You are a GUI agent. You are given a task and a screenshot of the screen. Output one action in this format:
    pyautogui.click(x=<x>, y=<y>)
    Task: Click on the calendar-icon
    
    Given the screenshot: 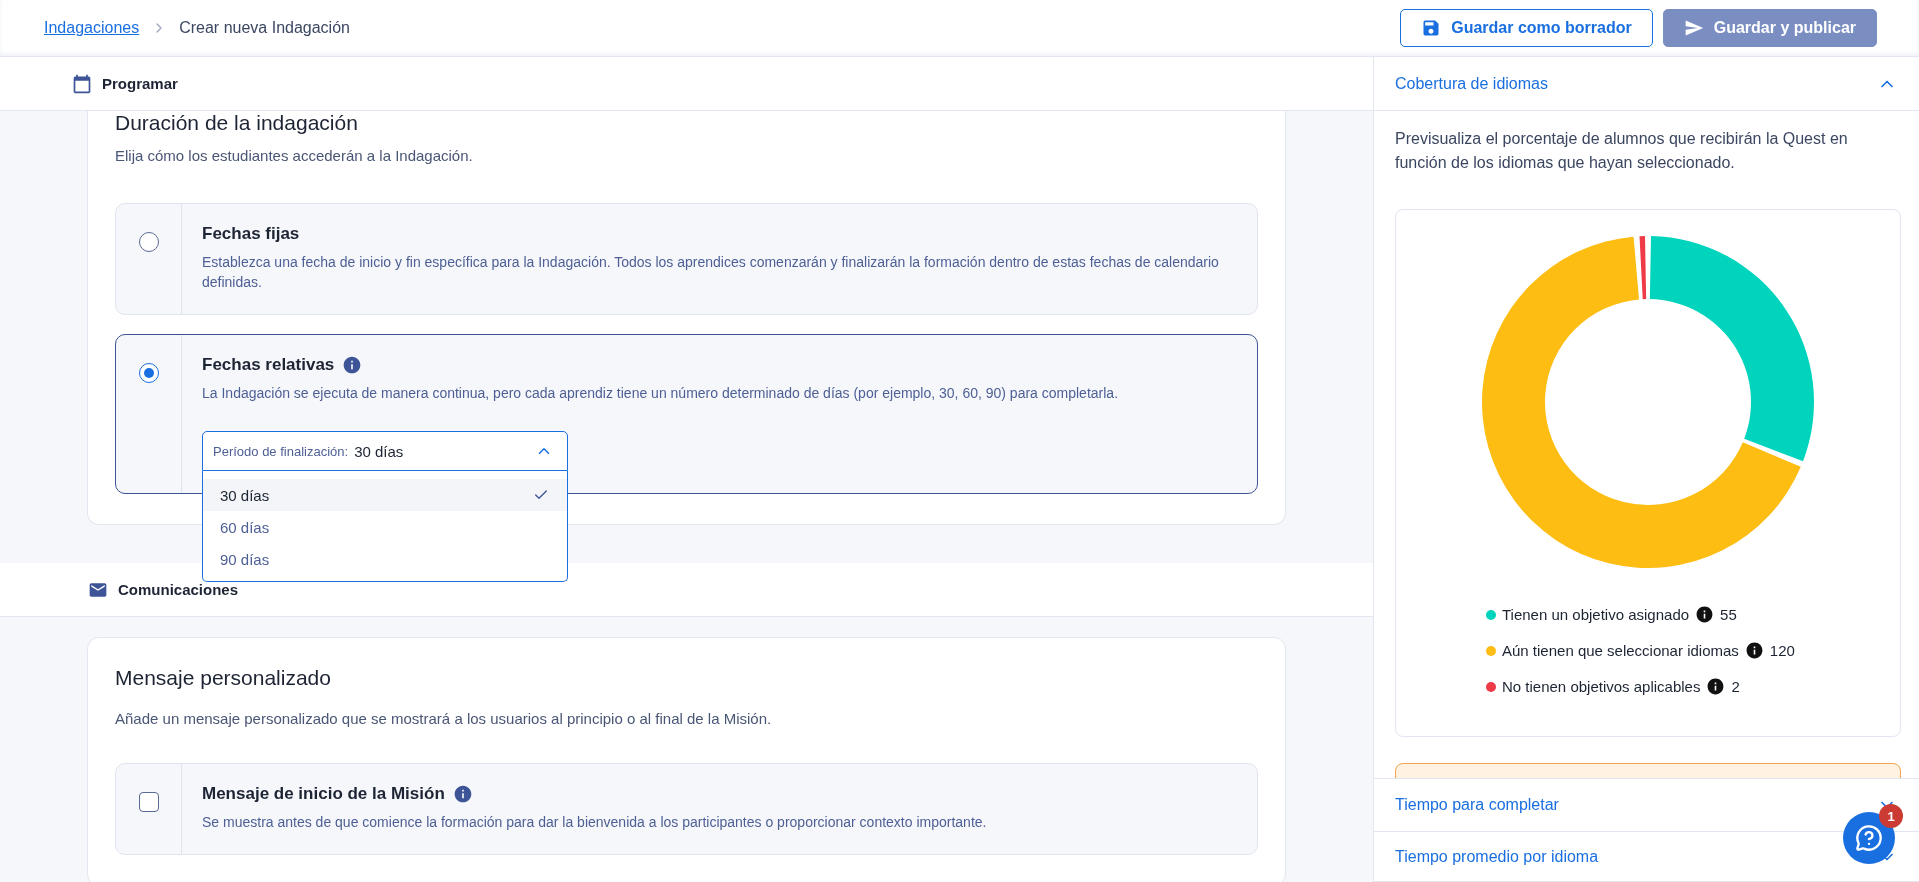 What is the action you would take?
    pyautogui.click(x=82, y=83)
    